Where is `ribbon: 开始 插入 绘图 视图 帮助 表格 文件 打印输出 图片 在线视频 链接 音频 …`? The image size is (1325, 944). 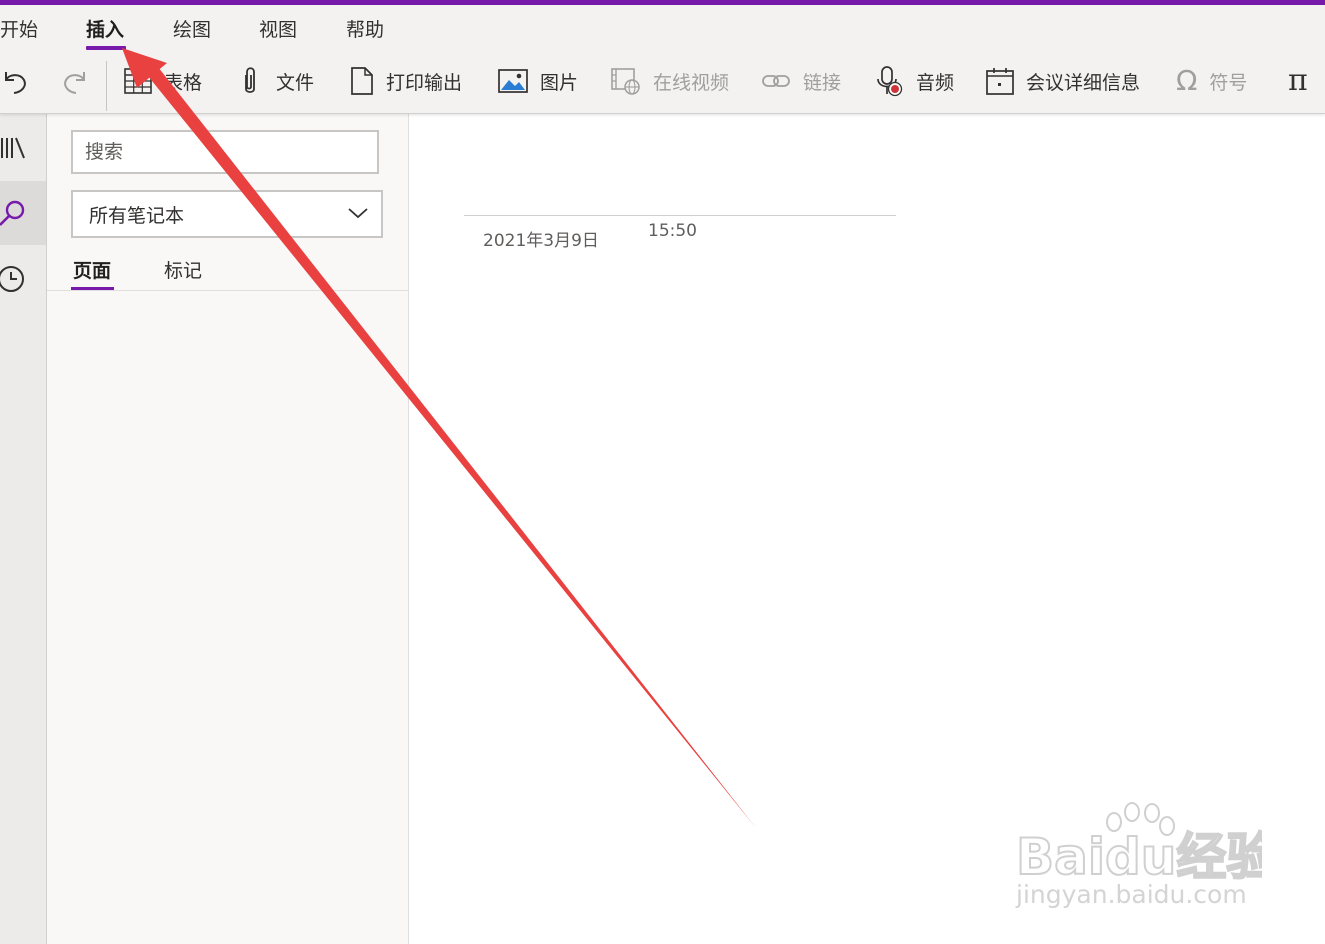 ribbon: 开始 插入 绘图 视图 帮助 表格 文件 打印输出 图片 在线视频 链接 音频 … is located at coordinates (662, 59).